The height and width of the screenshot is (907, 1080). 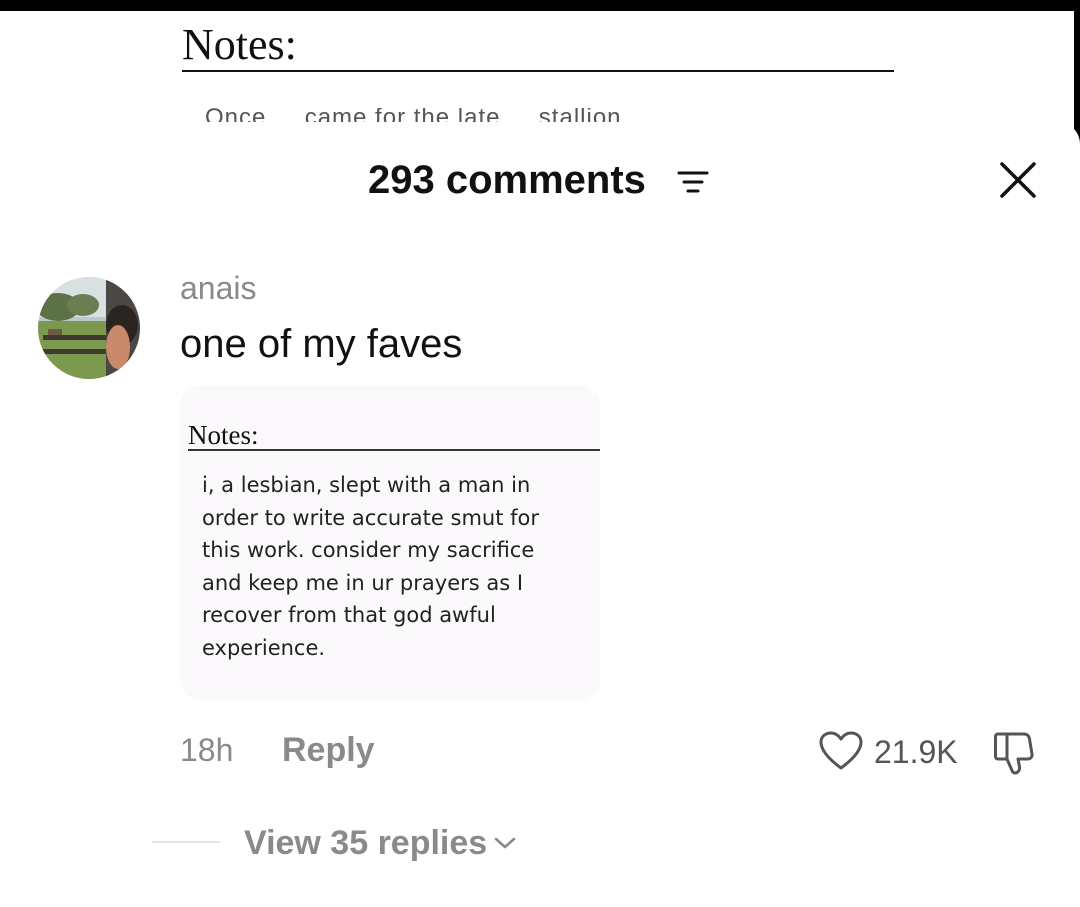 I want to click on avatar-photo, so click(x=89, y=328).